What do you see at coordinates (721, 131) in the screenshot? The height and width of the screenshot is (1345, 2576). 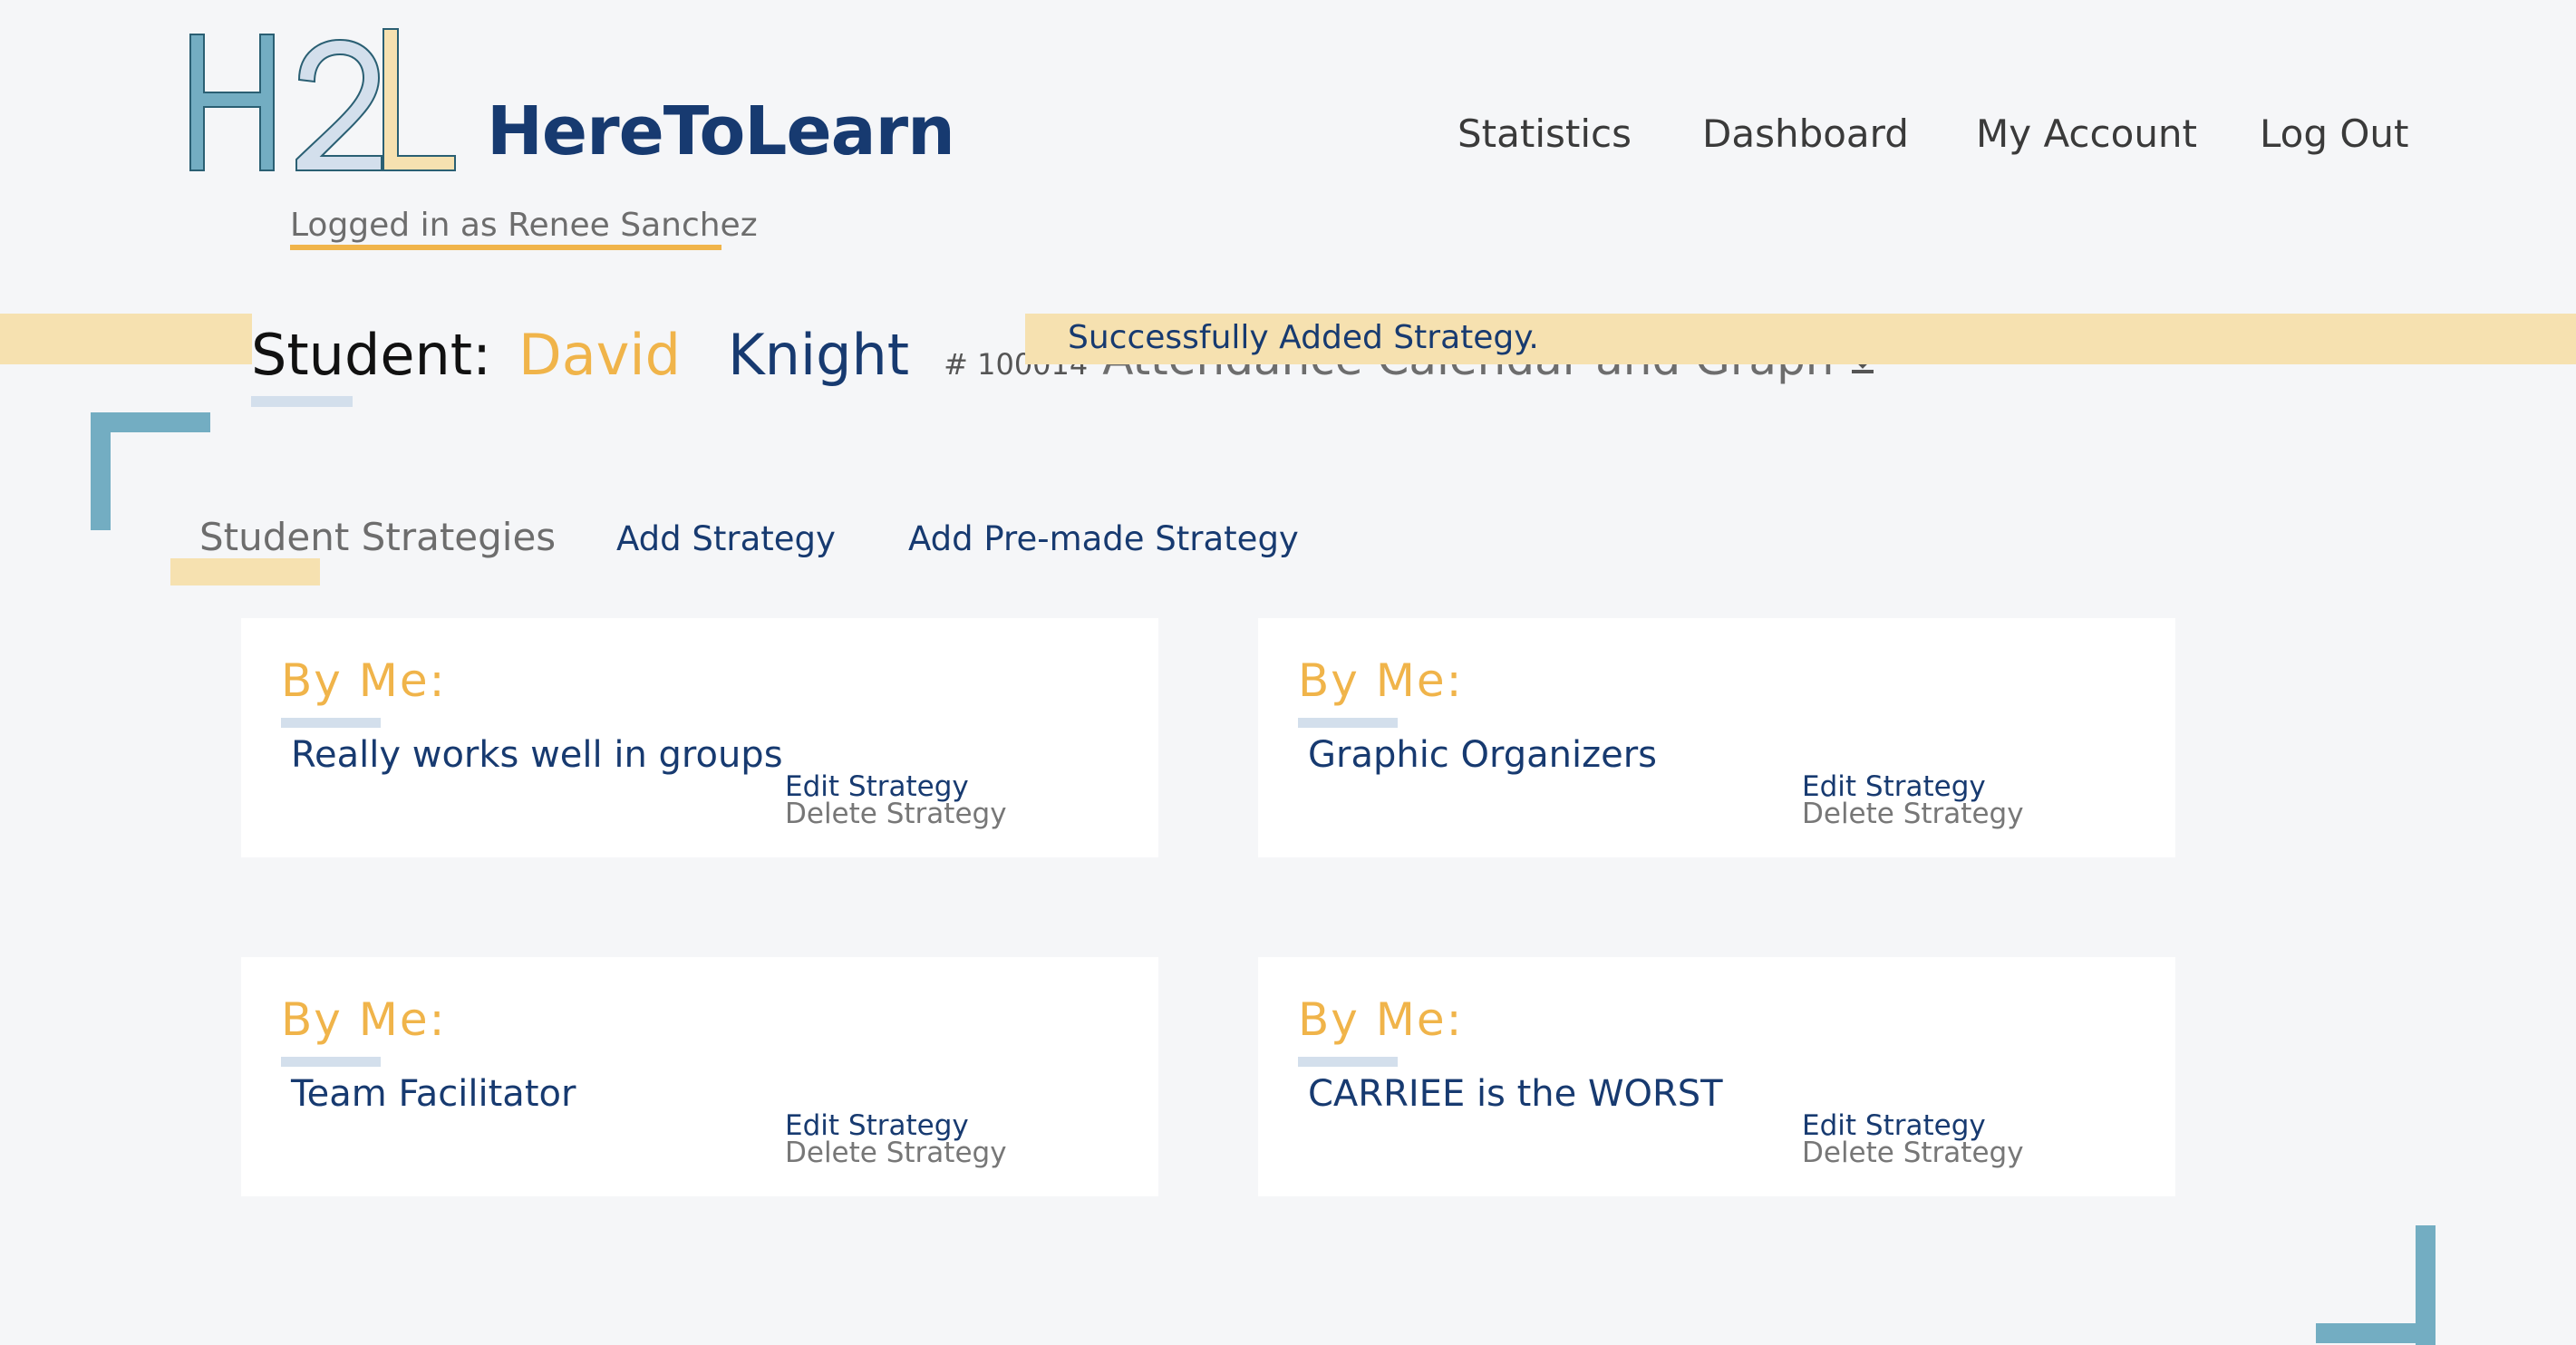 I see `brand-name: HereToLearn` at bounding box center [721, 131].